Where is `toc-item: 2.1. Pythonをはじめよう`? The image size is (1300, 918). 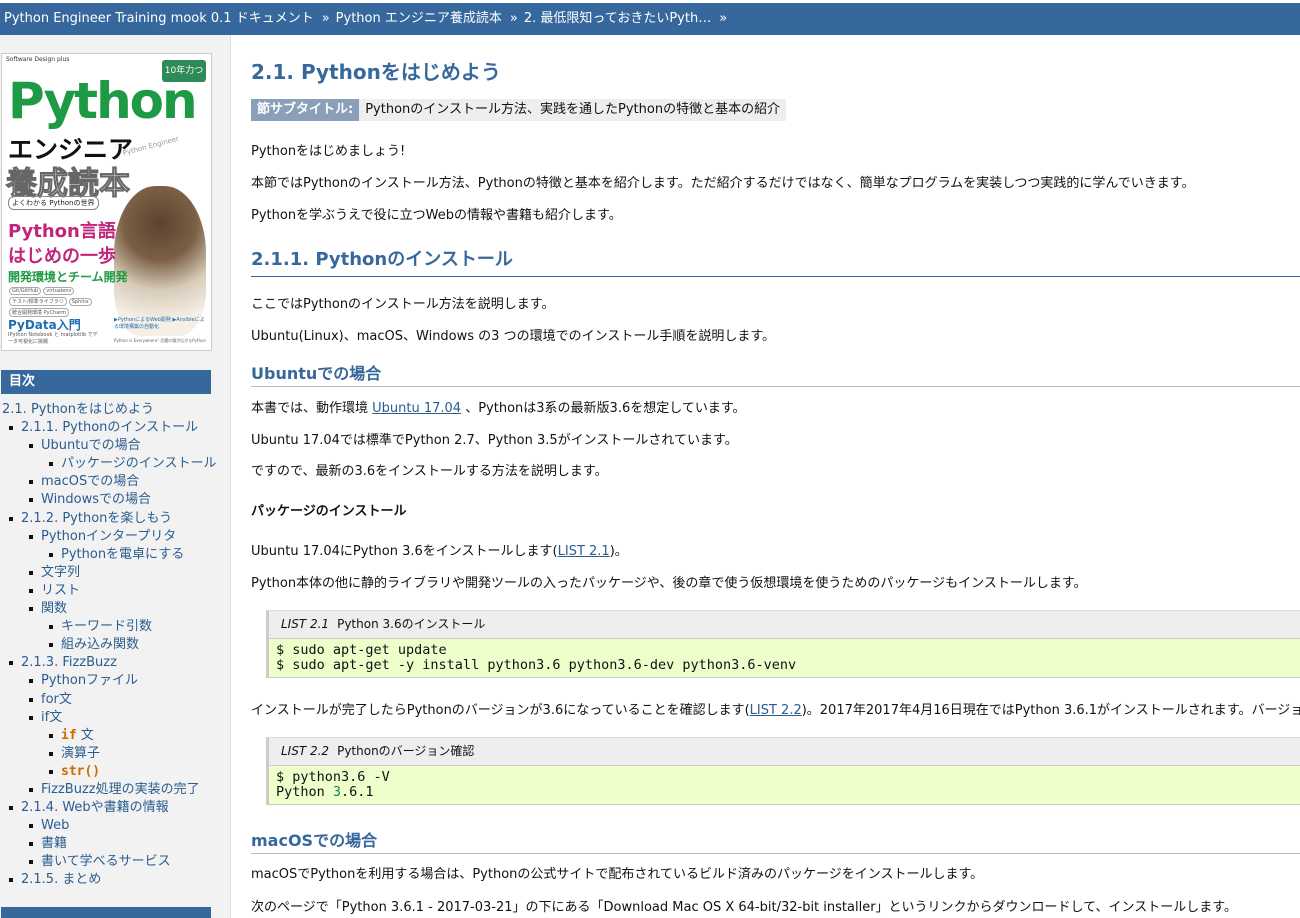
toc-item: 2.1. Pythonをはじめよう is located at coordinates (115, 410).